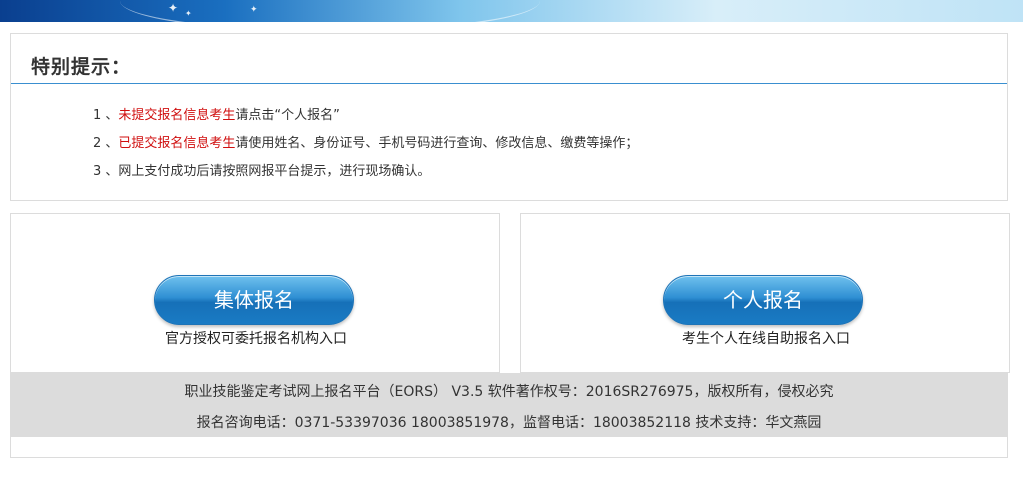 The width and height of the screenshot is (1023, 480). What do you see at coordinates (256, 339) in the screenshot?
I see `group-registration-caption: 官方授权可委托报名机构入口` at bounding box center [256, 339].